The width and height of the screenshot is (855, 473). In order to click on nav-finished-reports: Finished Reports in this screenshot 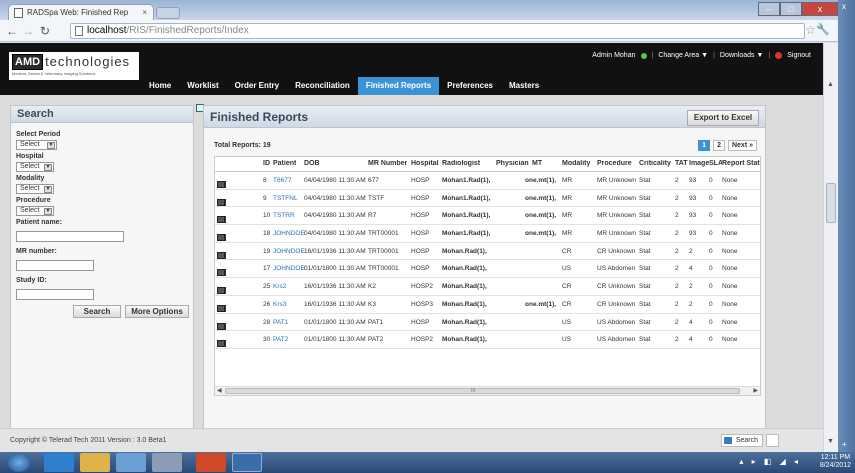, I will do `click(398, 86)`.